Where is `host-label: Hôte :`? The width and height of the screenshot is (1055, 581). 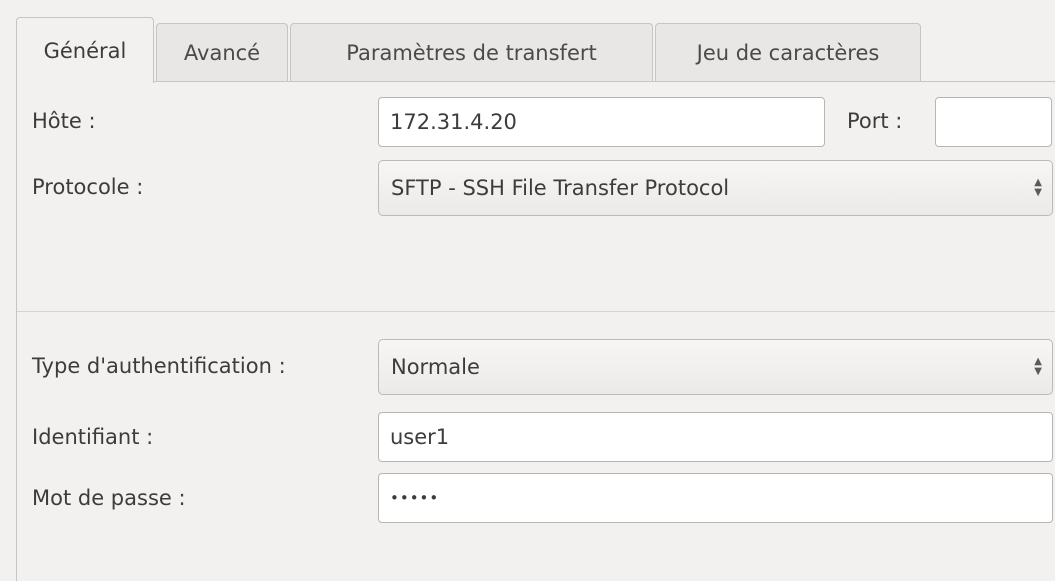 host-label: Hôte : is located at coordinates (64, 121).